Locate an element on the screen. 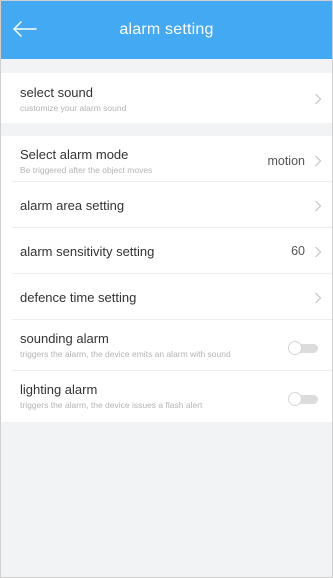  alarm-area-label: alarm area setting is located at coordinates (72, 205).